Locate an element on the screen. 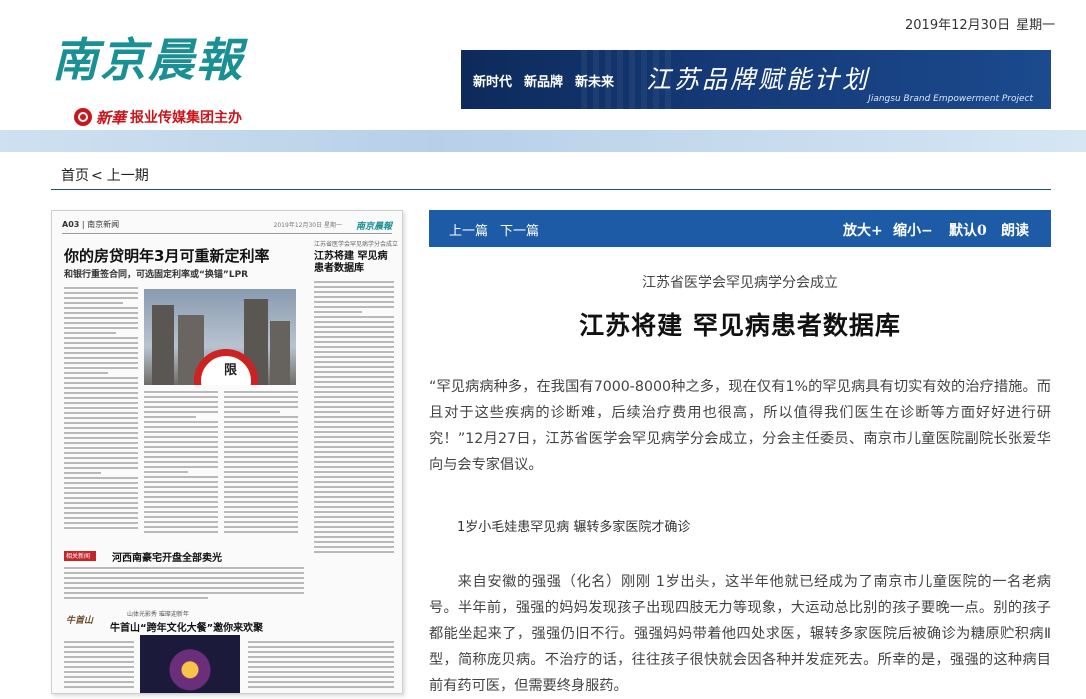 This screenshot has width=1086, height=699. thumbnail-header: A03 | 南京新闻 2019年12月30日 星期一 南京晨報 is located at coordinates (227, 227).